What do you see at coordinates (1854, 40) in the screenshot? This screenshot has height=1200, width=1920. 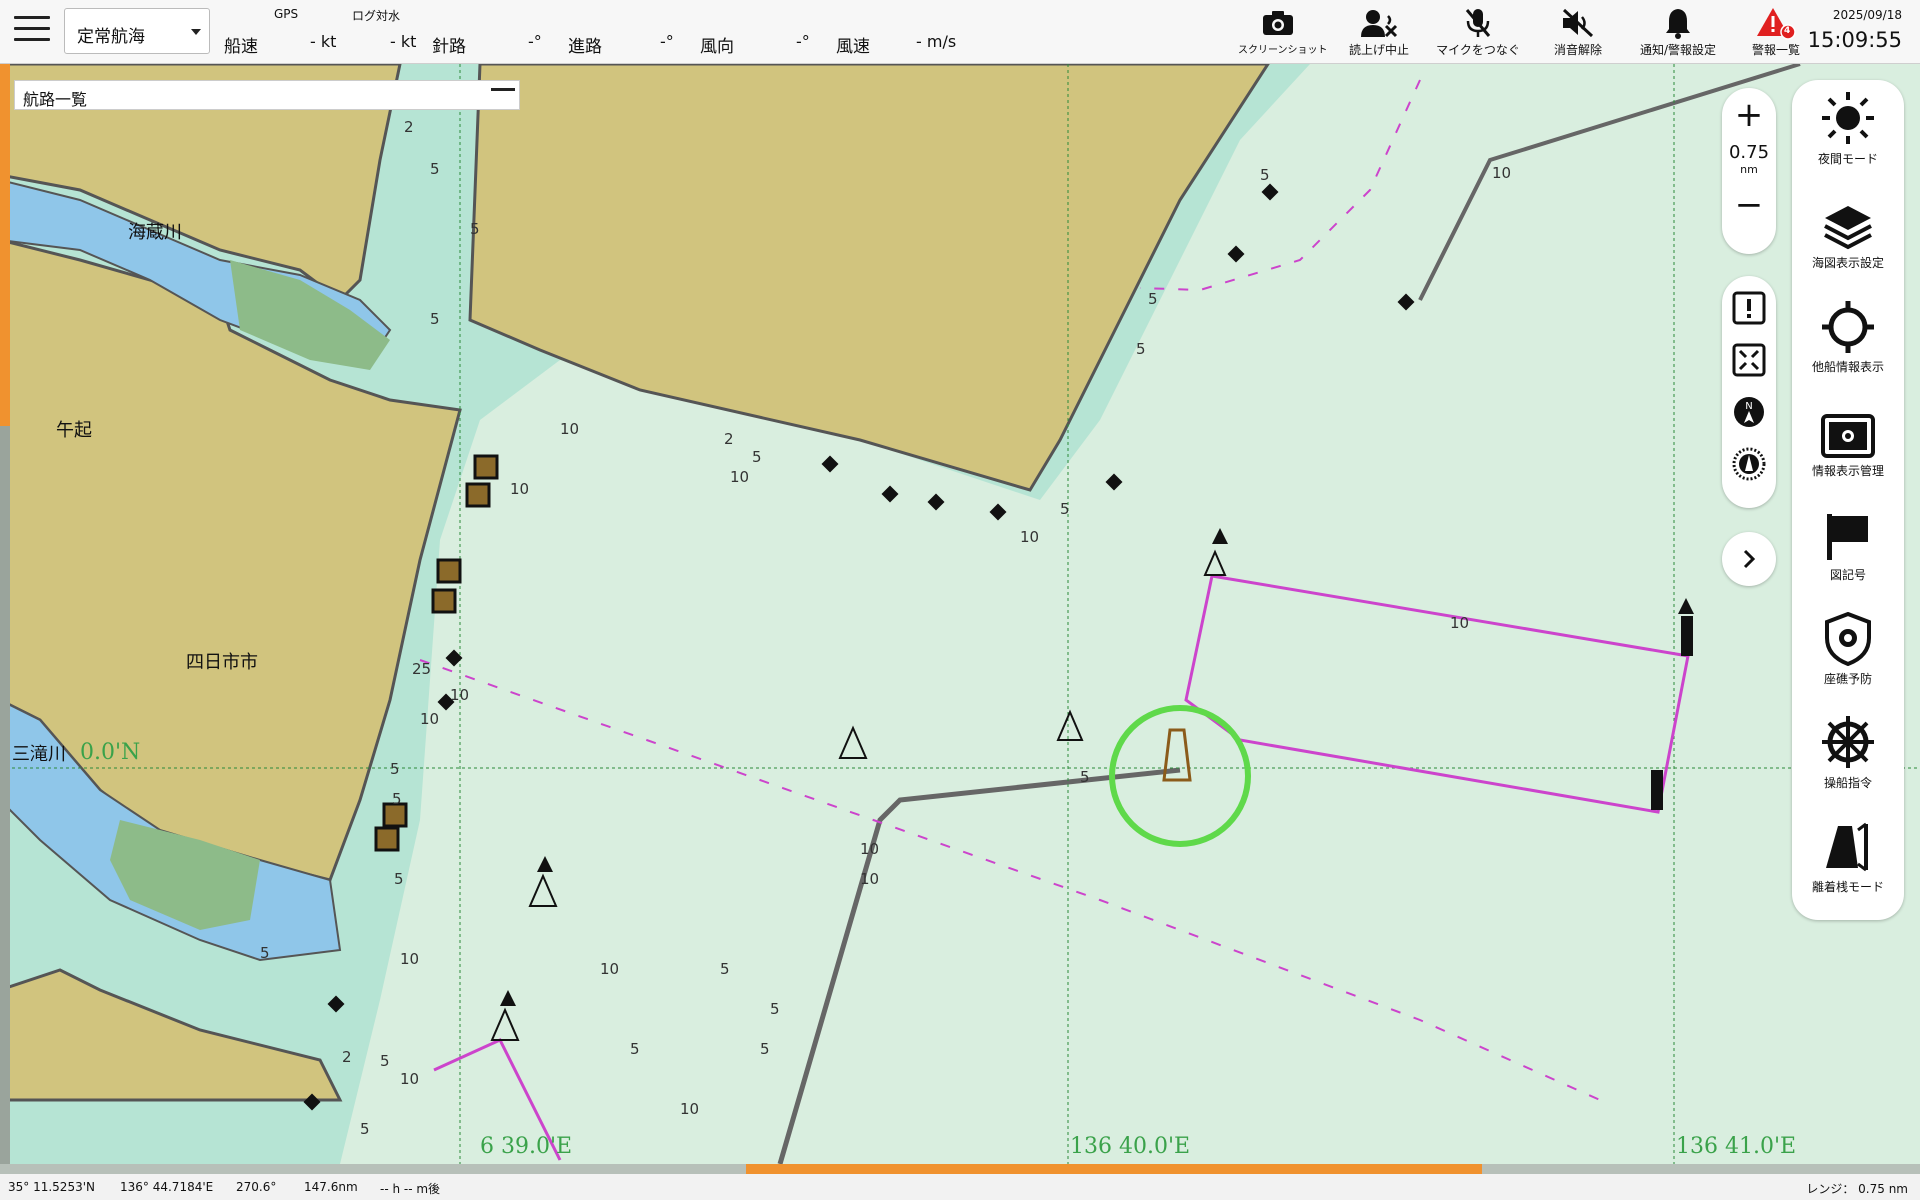 I see `time-display: 15:09:55` at bounding box center [1854, 40].